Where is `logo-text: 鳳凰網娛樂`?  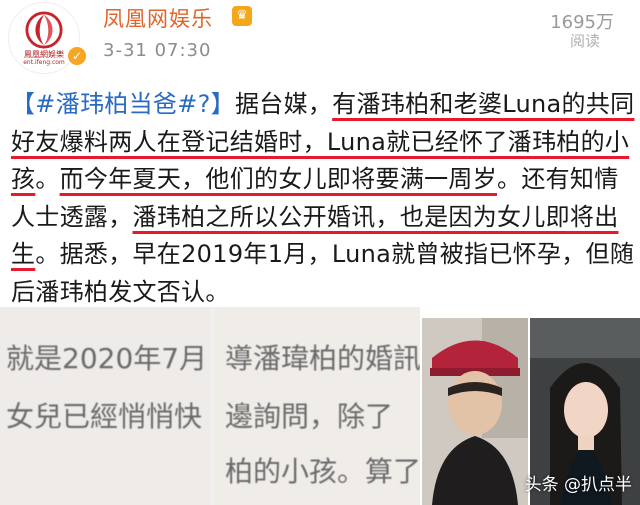
logo-text: 鳳凰網娛樂 is located at coordinates (44, 54).